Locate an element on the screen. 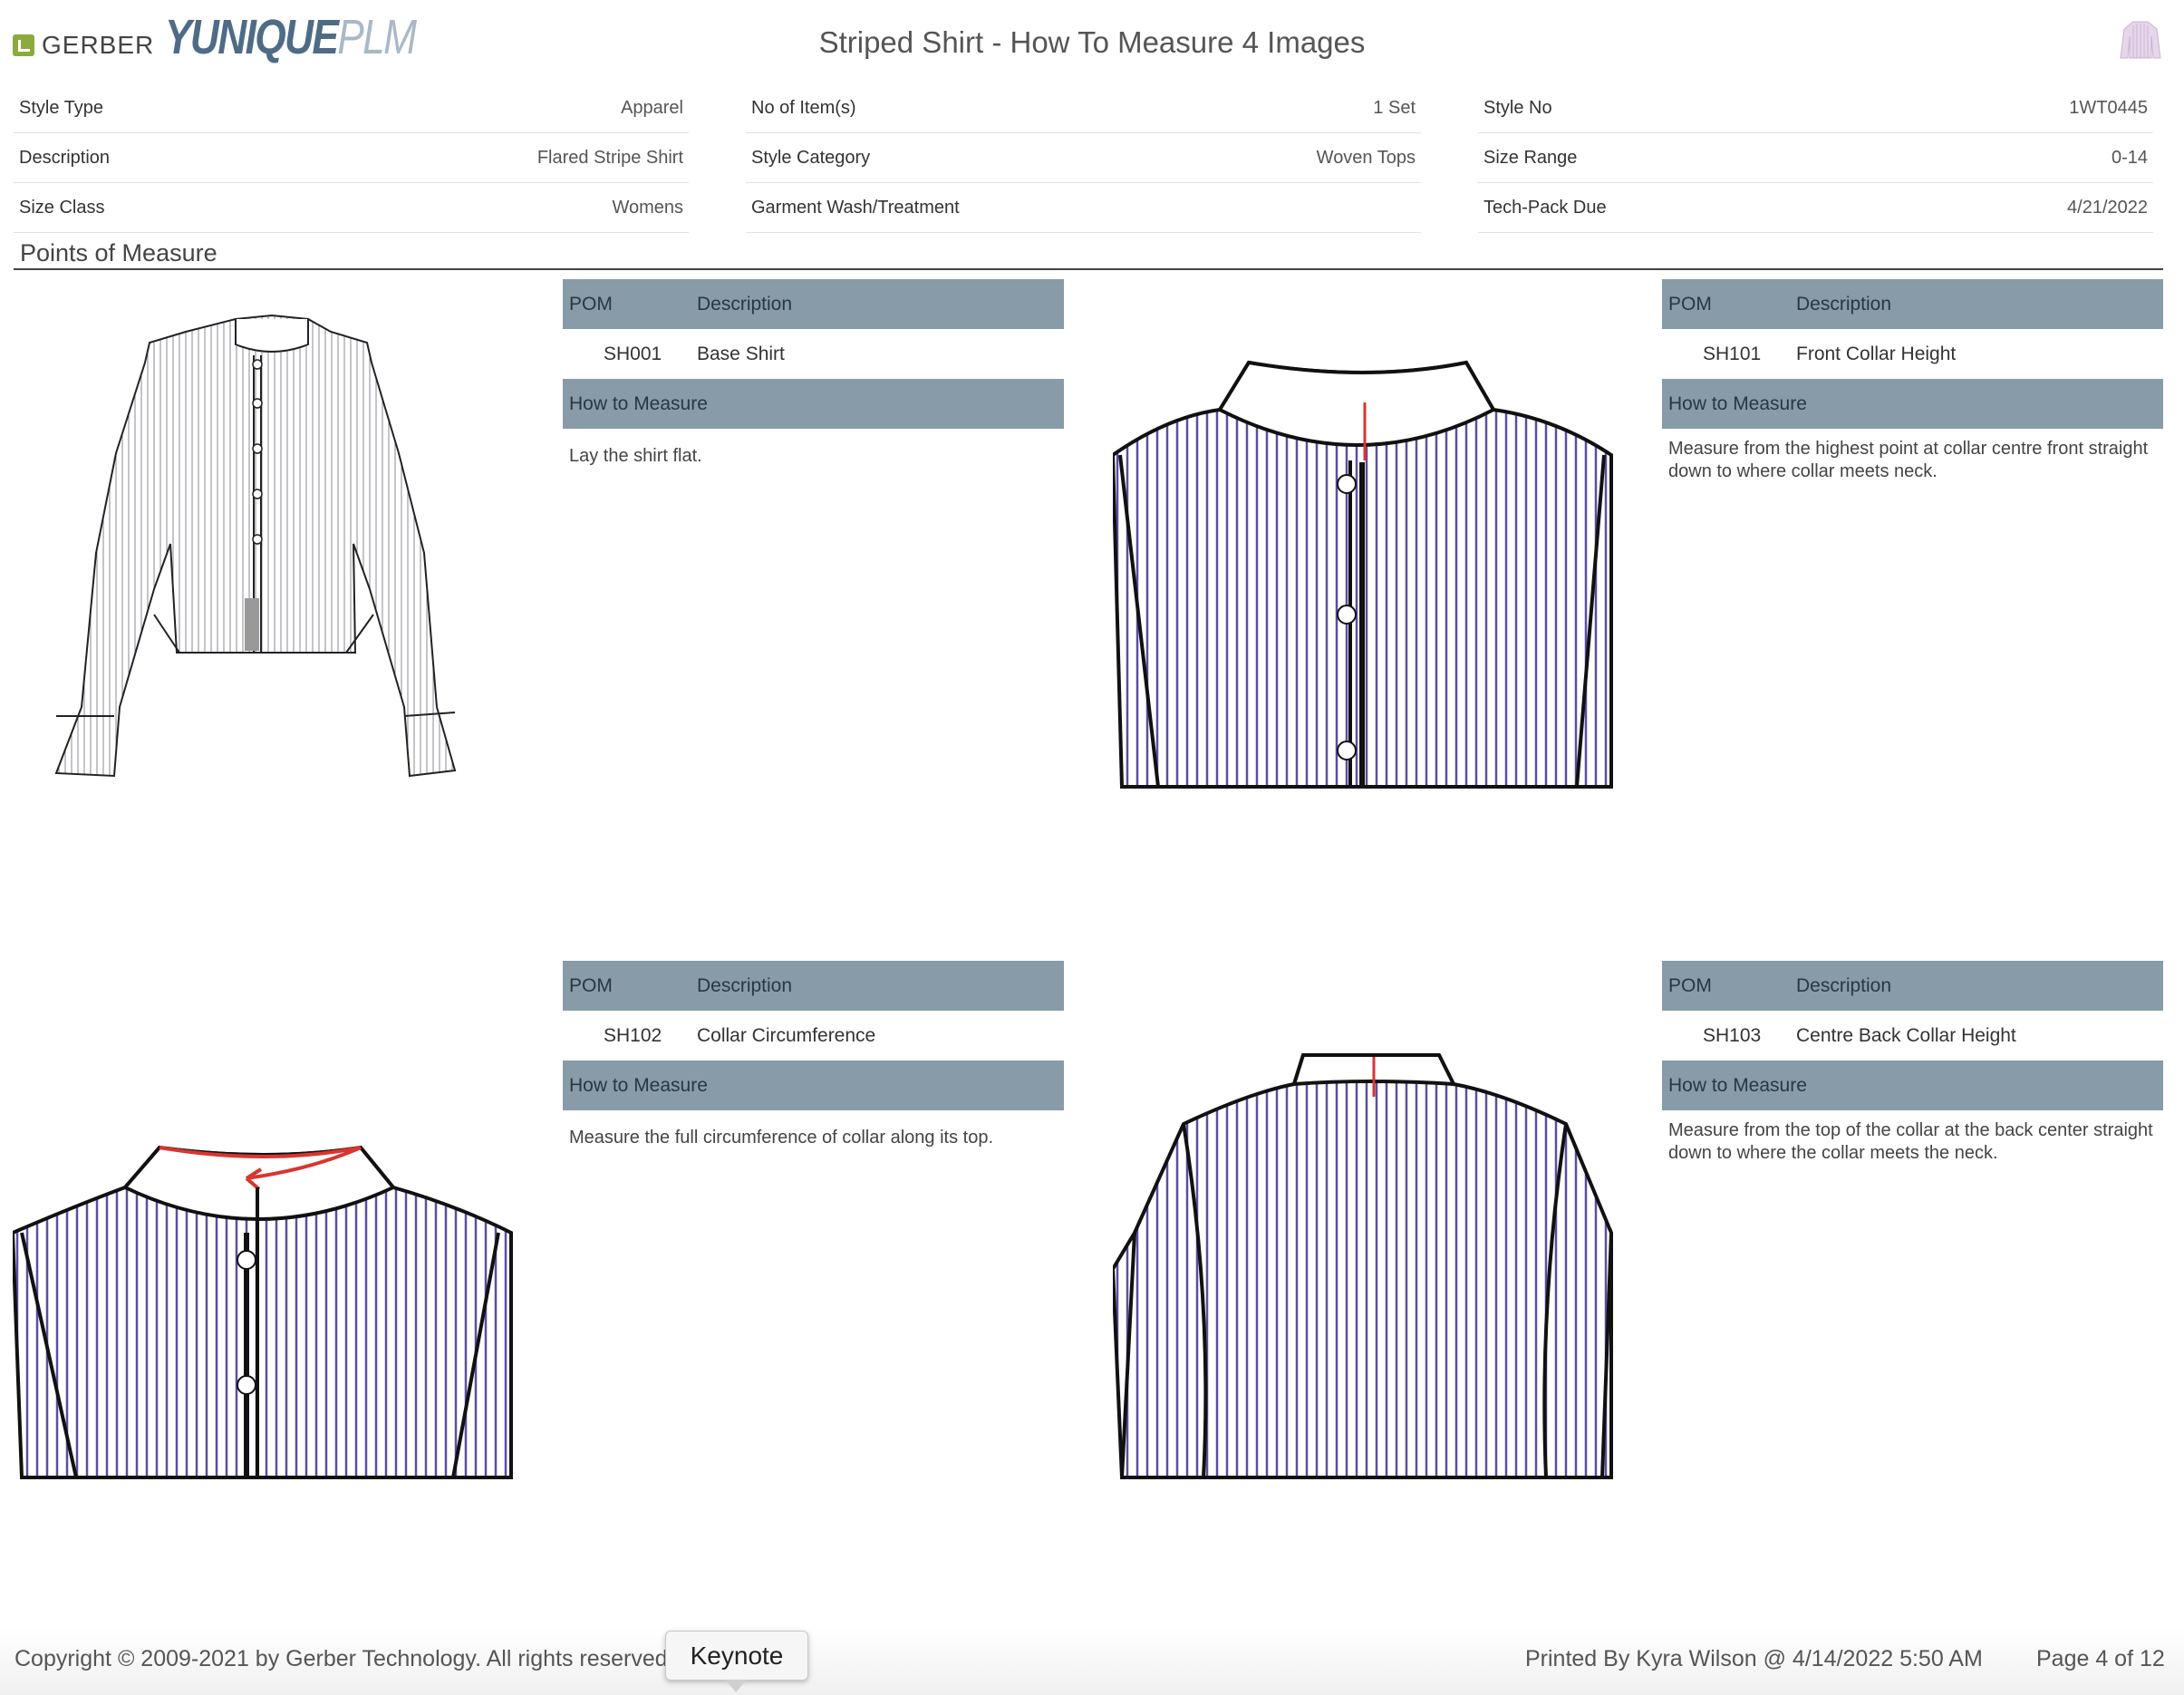  info-value: 4/21/2022 is located at coordinates (2107, 207).